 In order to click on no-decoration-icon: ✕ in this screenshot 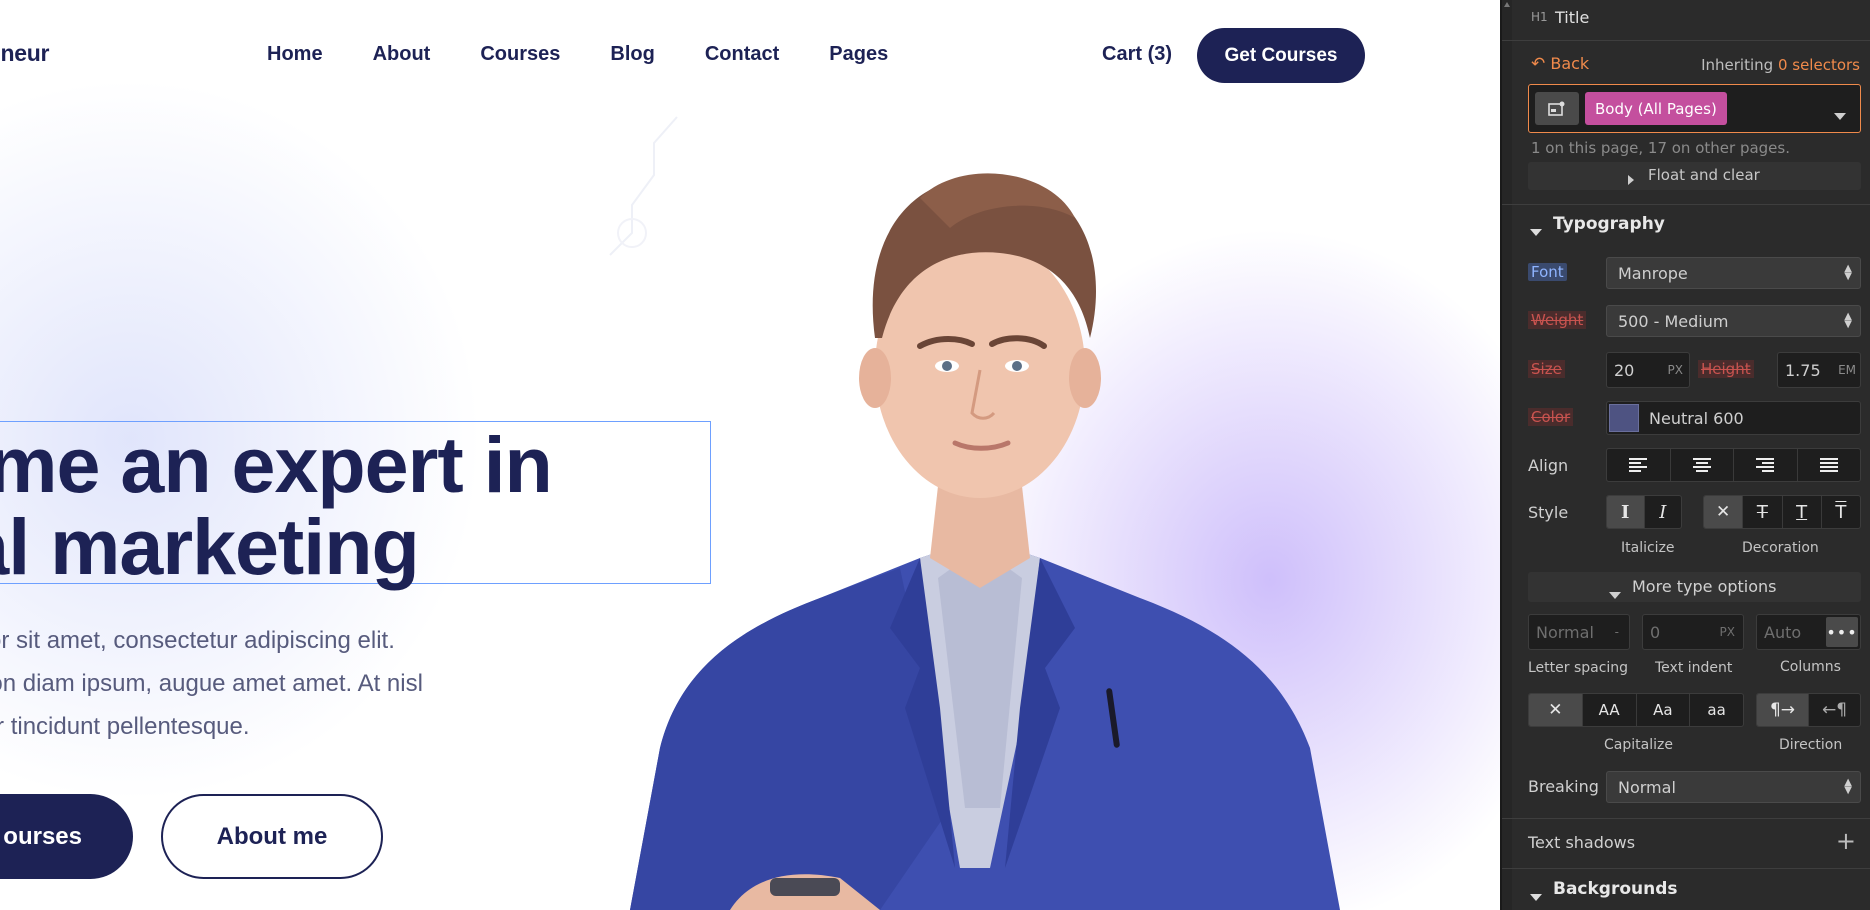, I will do `click(1724, 512)`.